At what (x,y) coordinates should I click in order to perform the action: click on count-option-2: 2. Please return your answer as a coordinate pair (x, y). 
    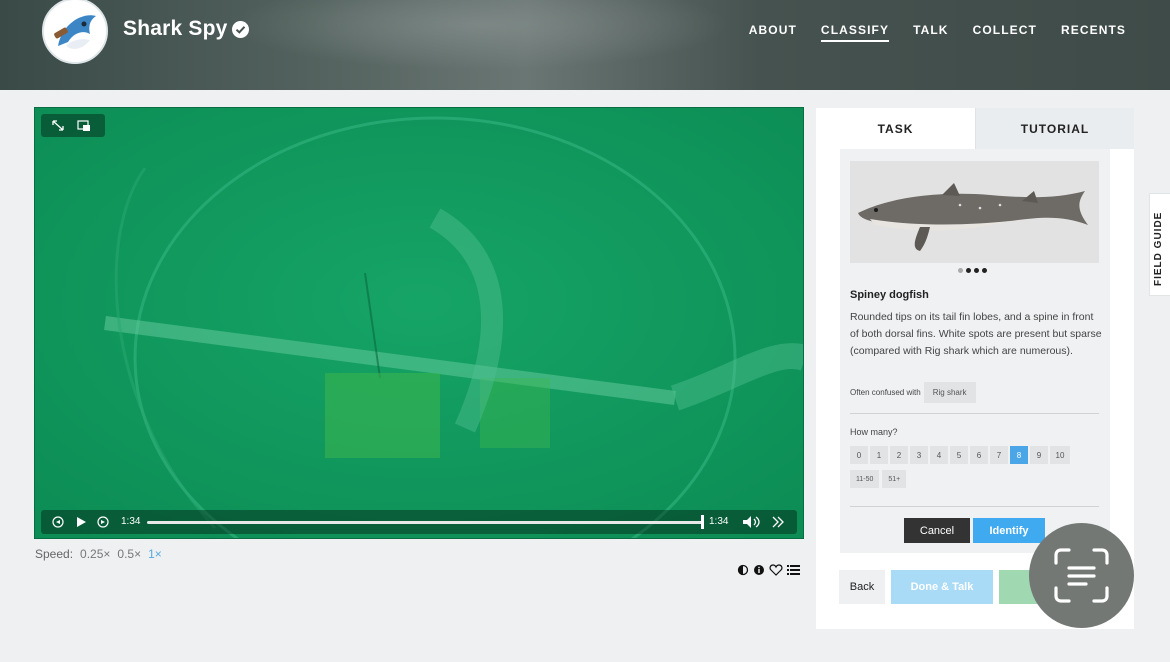
    Looking at the image, I should click on (899, 455).